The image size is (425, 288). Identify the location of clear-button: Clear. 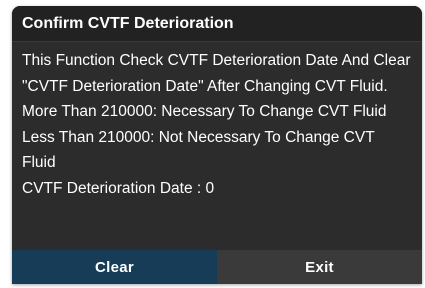
(114, 267).